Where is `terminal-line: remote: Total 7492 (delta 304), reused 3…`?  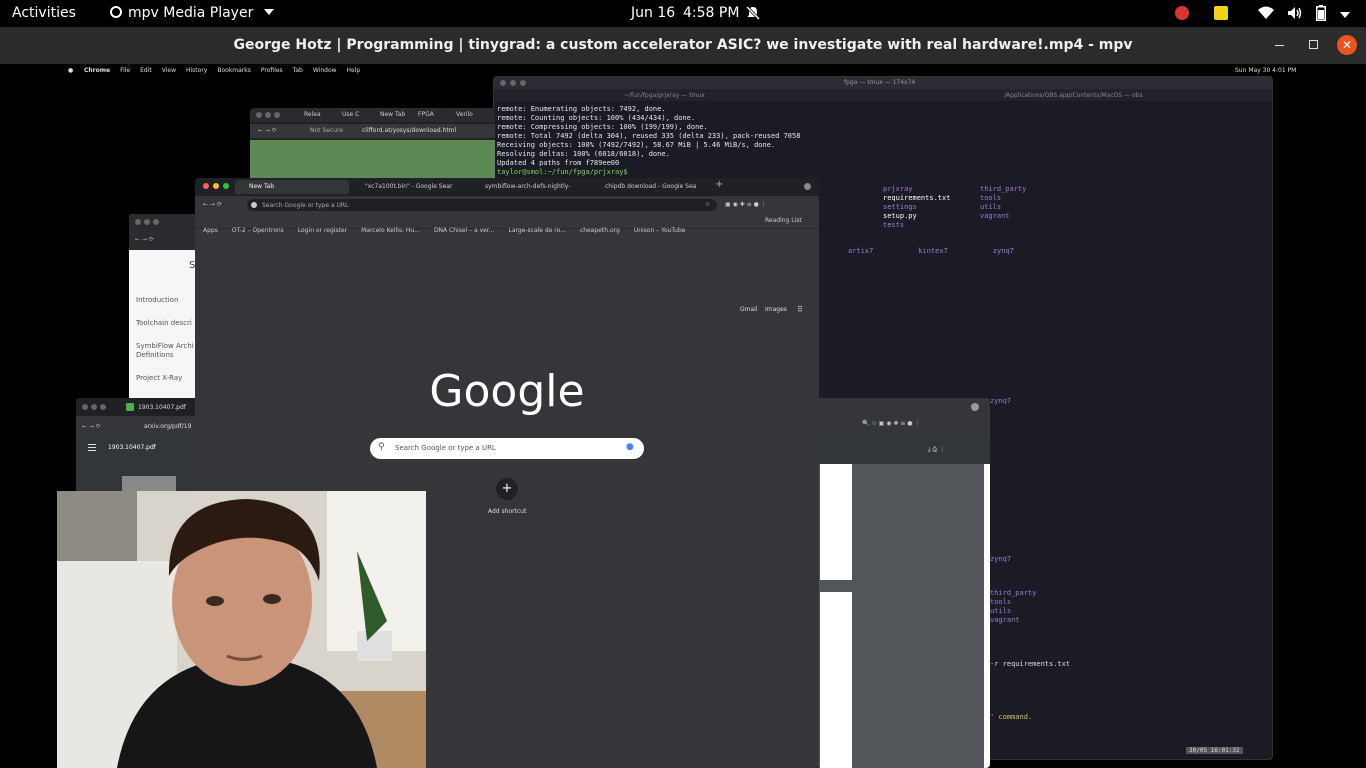 terminal-line: remote: Total 7492 (delta 304), reused 3… is located at coordinates (649, 136).